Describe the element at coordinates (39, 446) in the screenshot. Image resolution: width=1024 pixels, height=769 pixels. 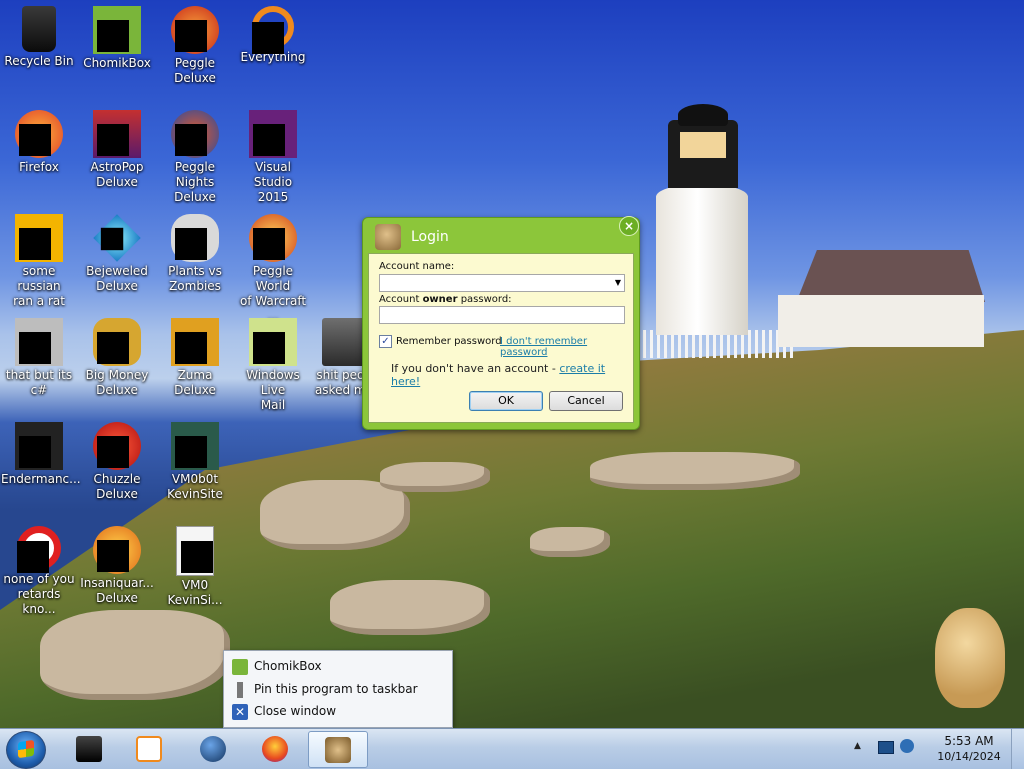
I see `document-icon` at that location.